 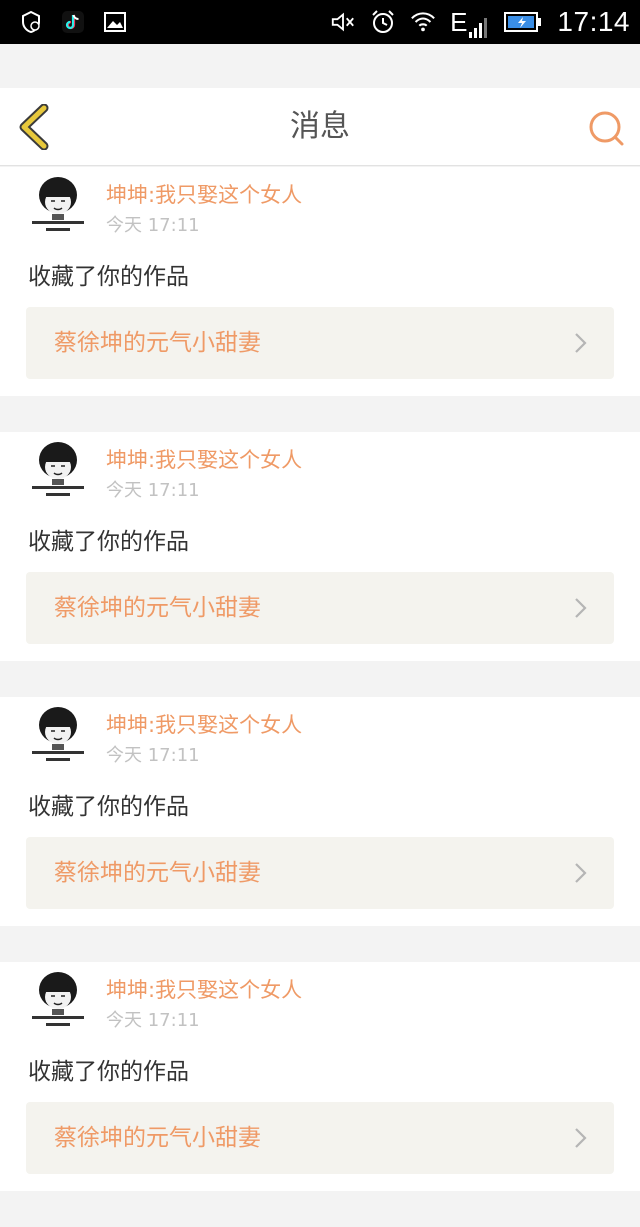 What do you see at coordinates (320, 66) in the screenshot?
I see `header-spacer` at bounding box center [320, 66].